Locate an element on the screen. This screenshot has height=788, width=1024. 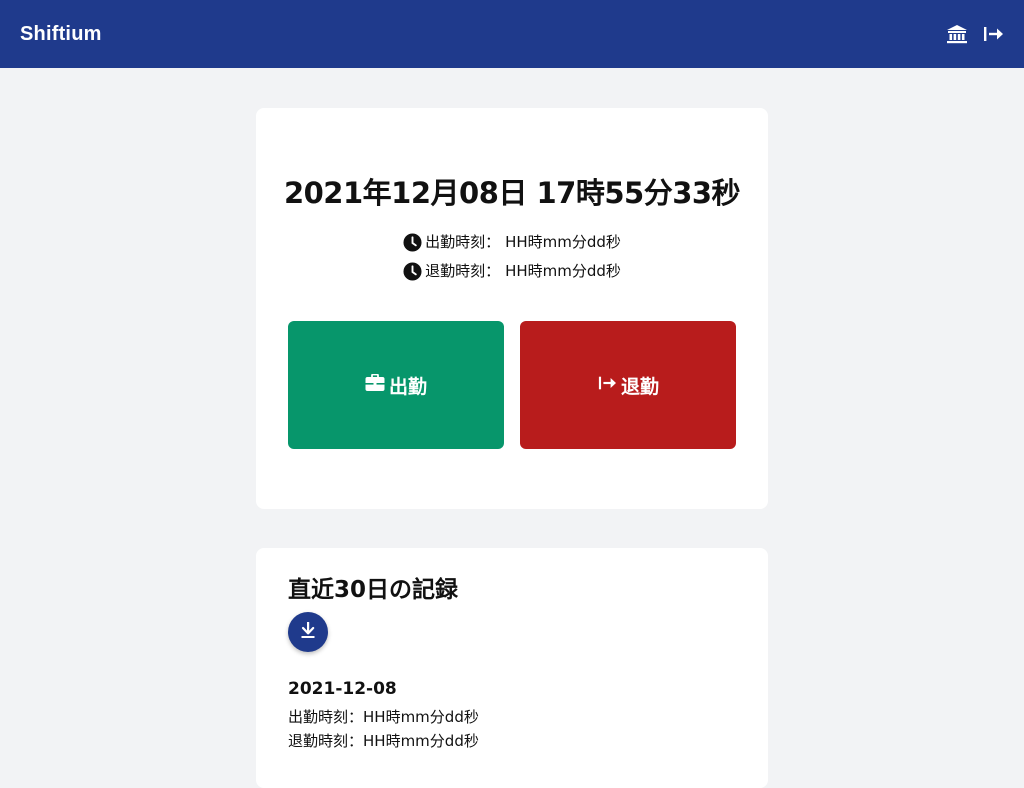
download-icon is located at coordinates (308, 632).